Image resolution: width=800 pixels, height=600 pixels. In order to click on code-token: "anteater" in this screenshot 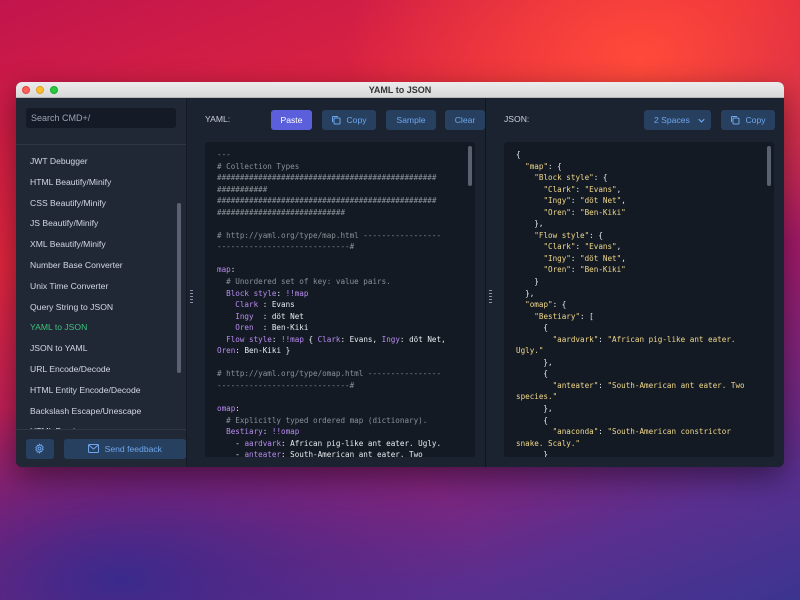, I will do `click(575, 385)`.